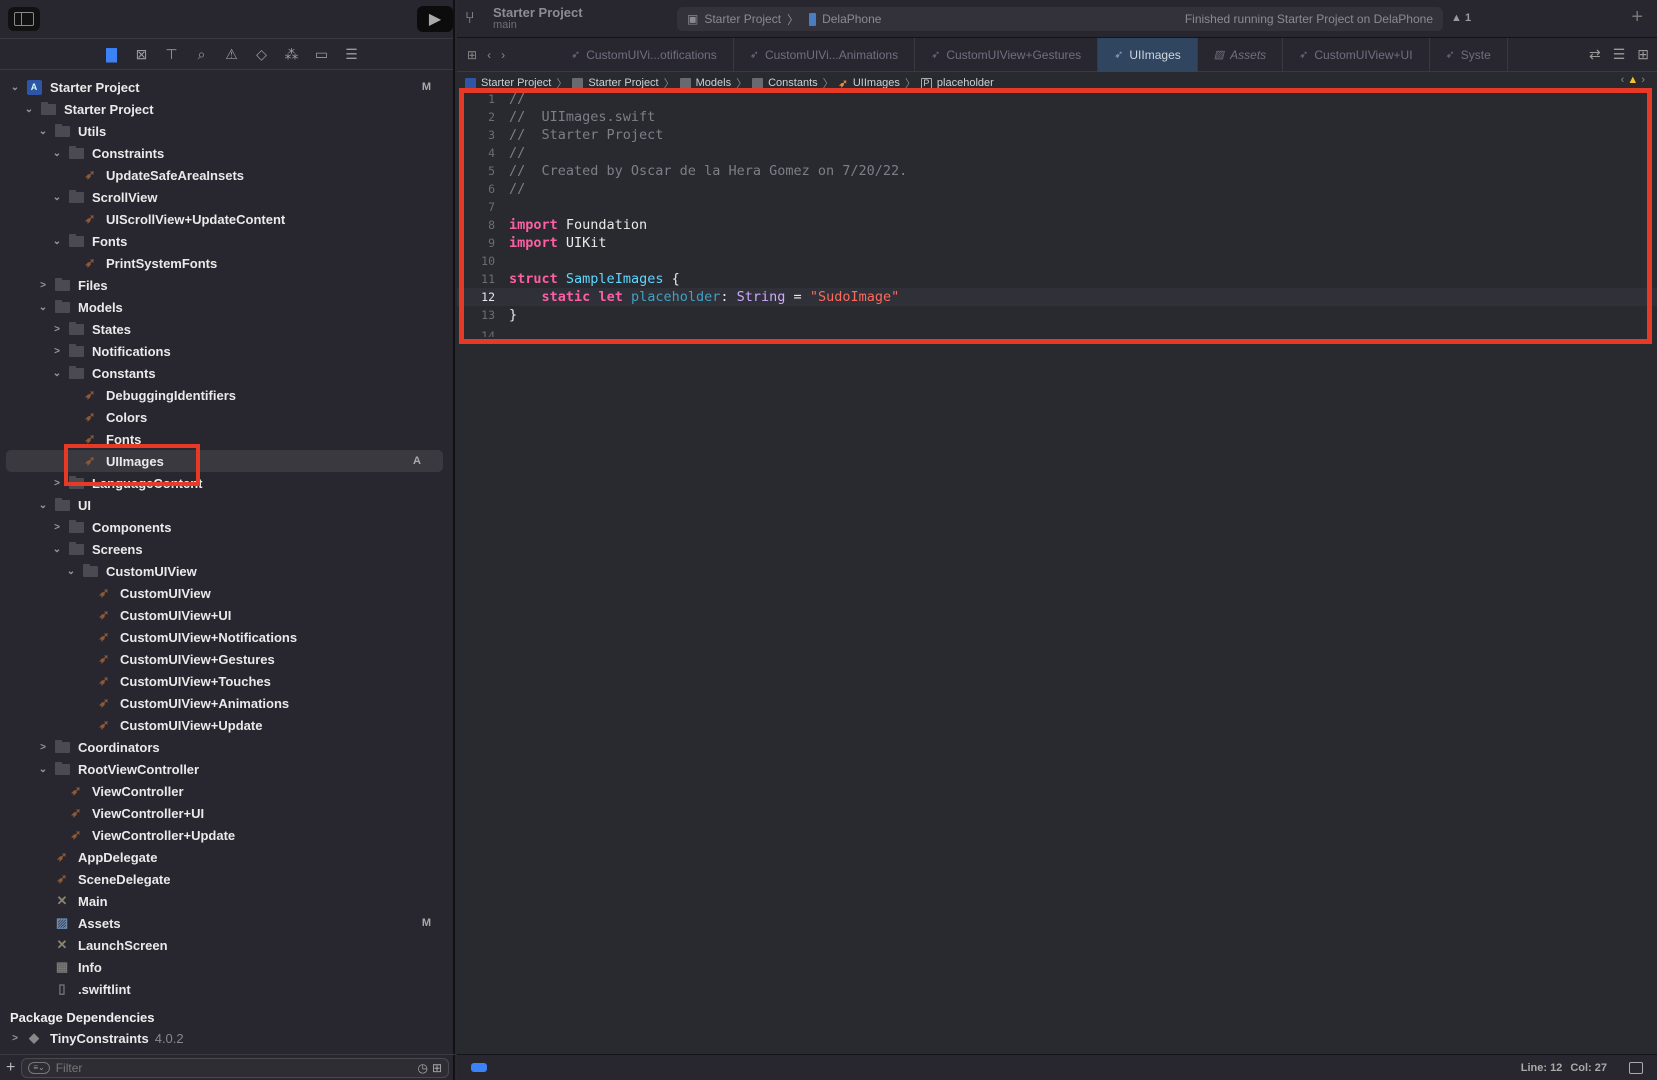  I want to click on add-library-button: +, so click(1637, 17).